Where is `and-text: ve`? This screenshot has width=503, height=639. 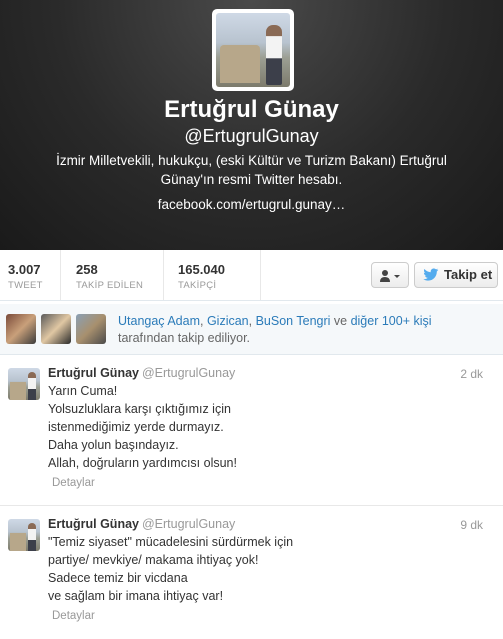
and-text: ve is located at coordinates (340, 321).